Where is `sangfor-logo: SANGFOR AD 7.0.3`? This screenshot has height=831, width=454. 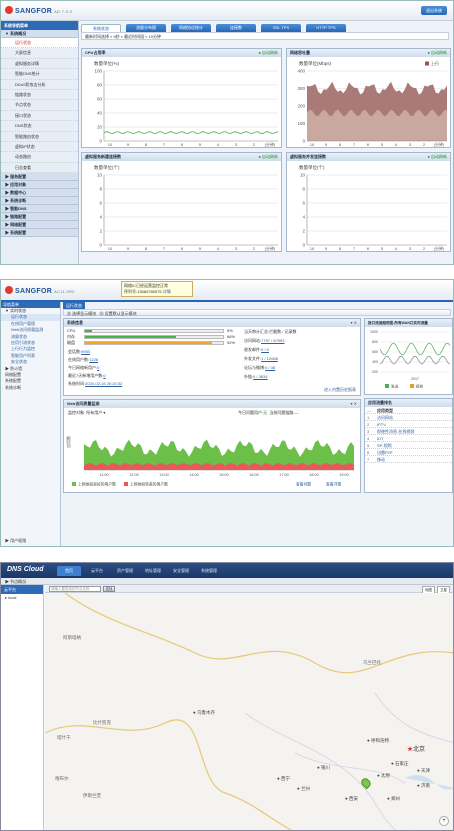 sangfor-logo: SANGFOR AD 7.0.3 is located at coordinates (38, 10).